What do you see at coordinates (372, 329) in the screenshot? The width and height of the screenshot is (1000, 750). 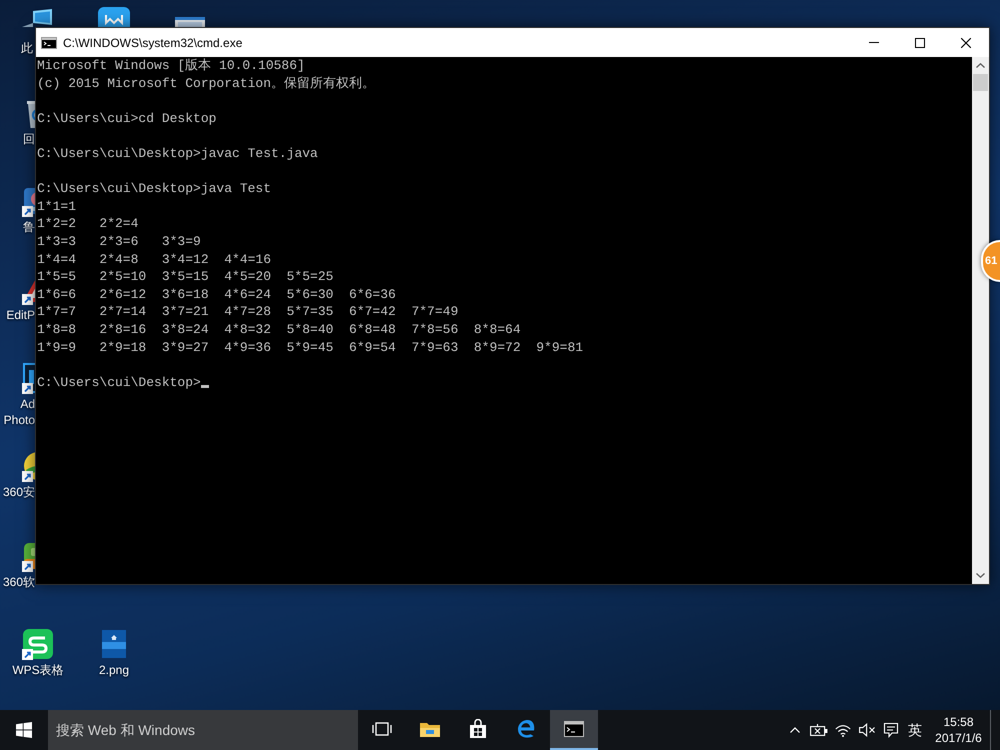 I see `multiplication-entry: 6*8=48` at bounding box center [372, 329].